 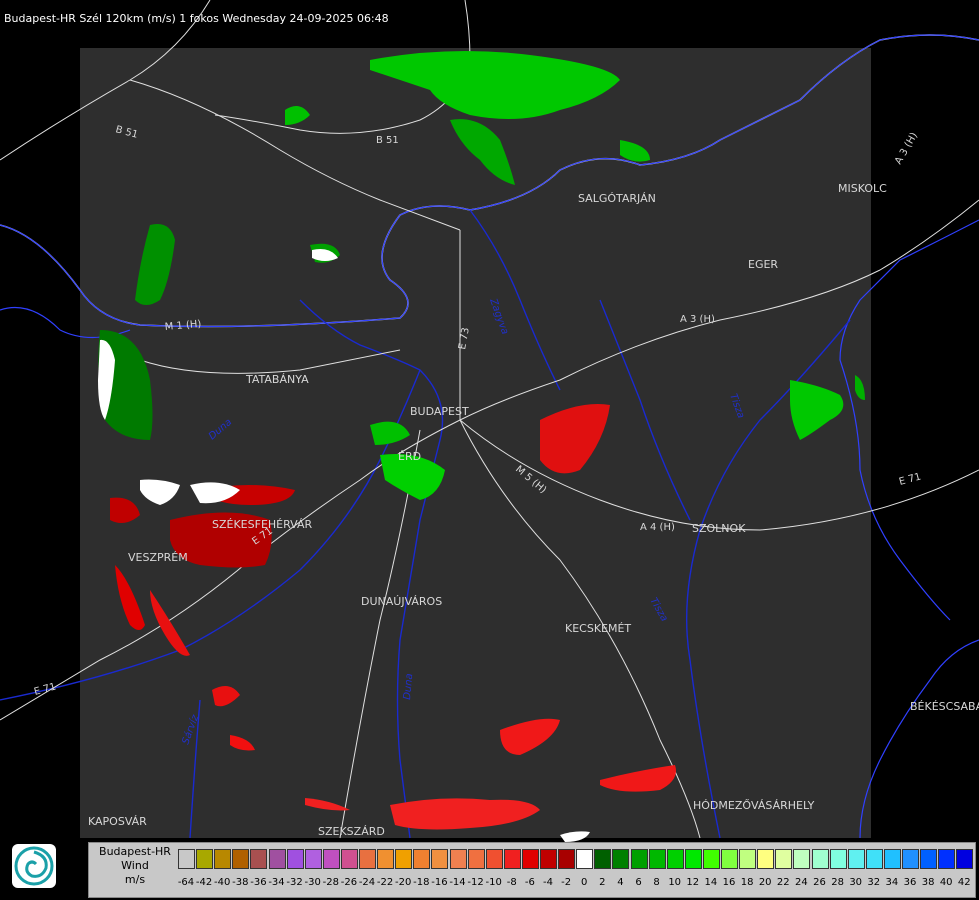 I want to click on legend-tick-label: 20, so click(x=765, y=882).